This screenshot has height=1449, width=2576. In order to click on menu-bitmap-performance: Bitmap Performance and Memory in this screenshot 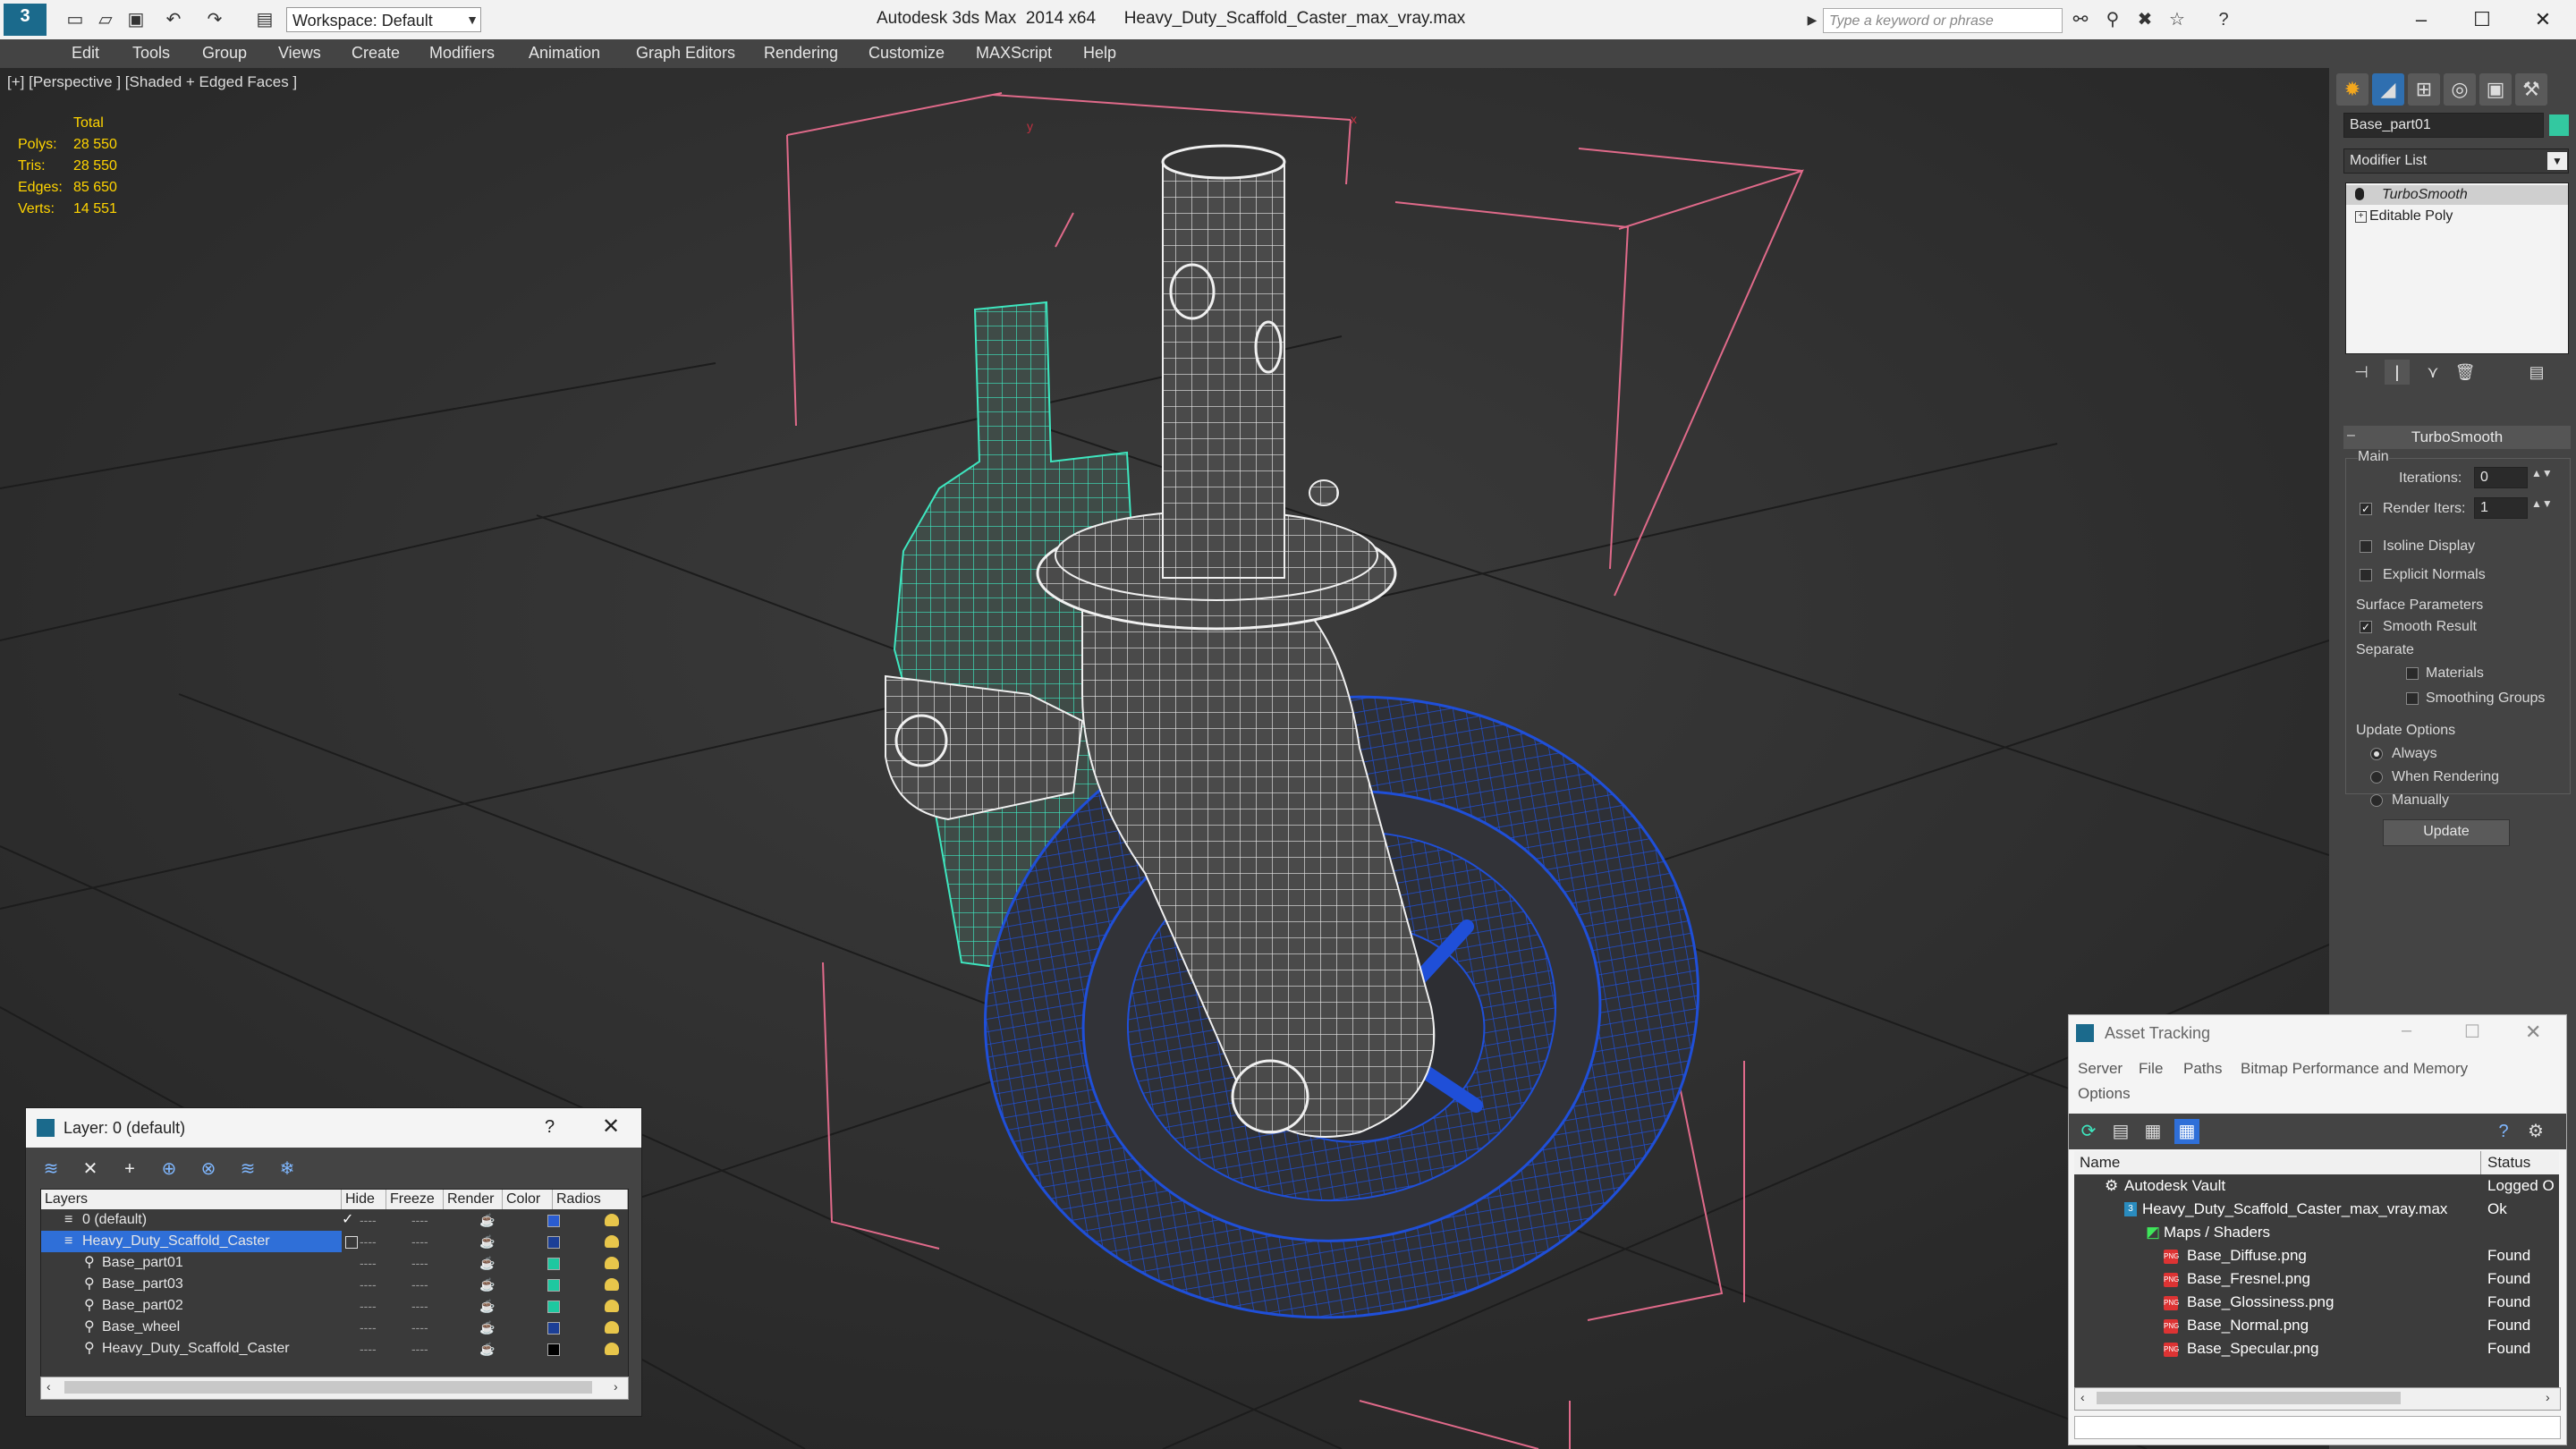, I will do `click(2354, 1069)`.